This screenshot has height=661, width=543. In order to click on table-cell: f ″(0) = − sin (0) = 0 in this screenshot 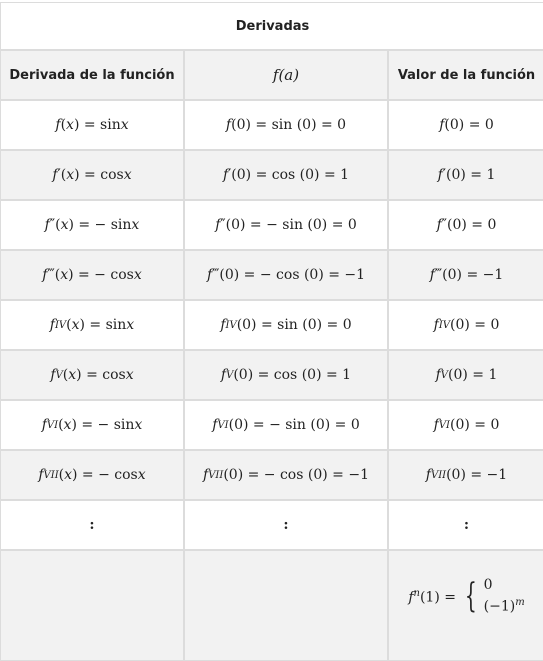, I will do `click(286, 225)`.